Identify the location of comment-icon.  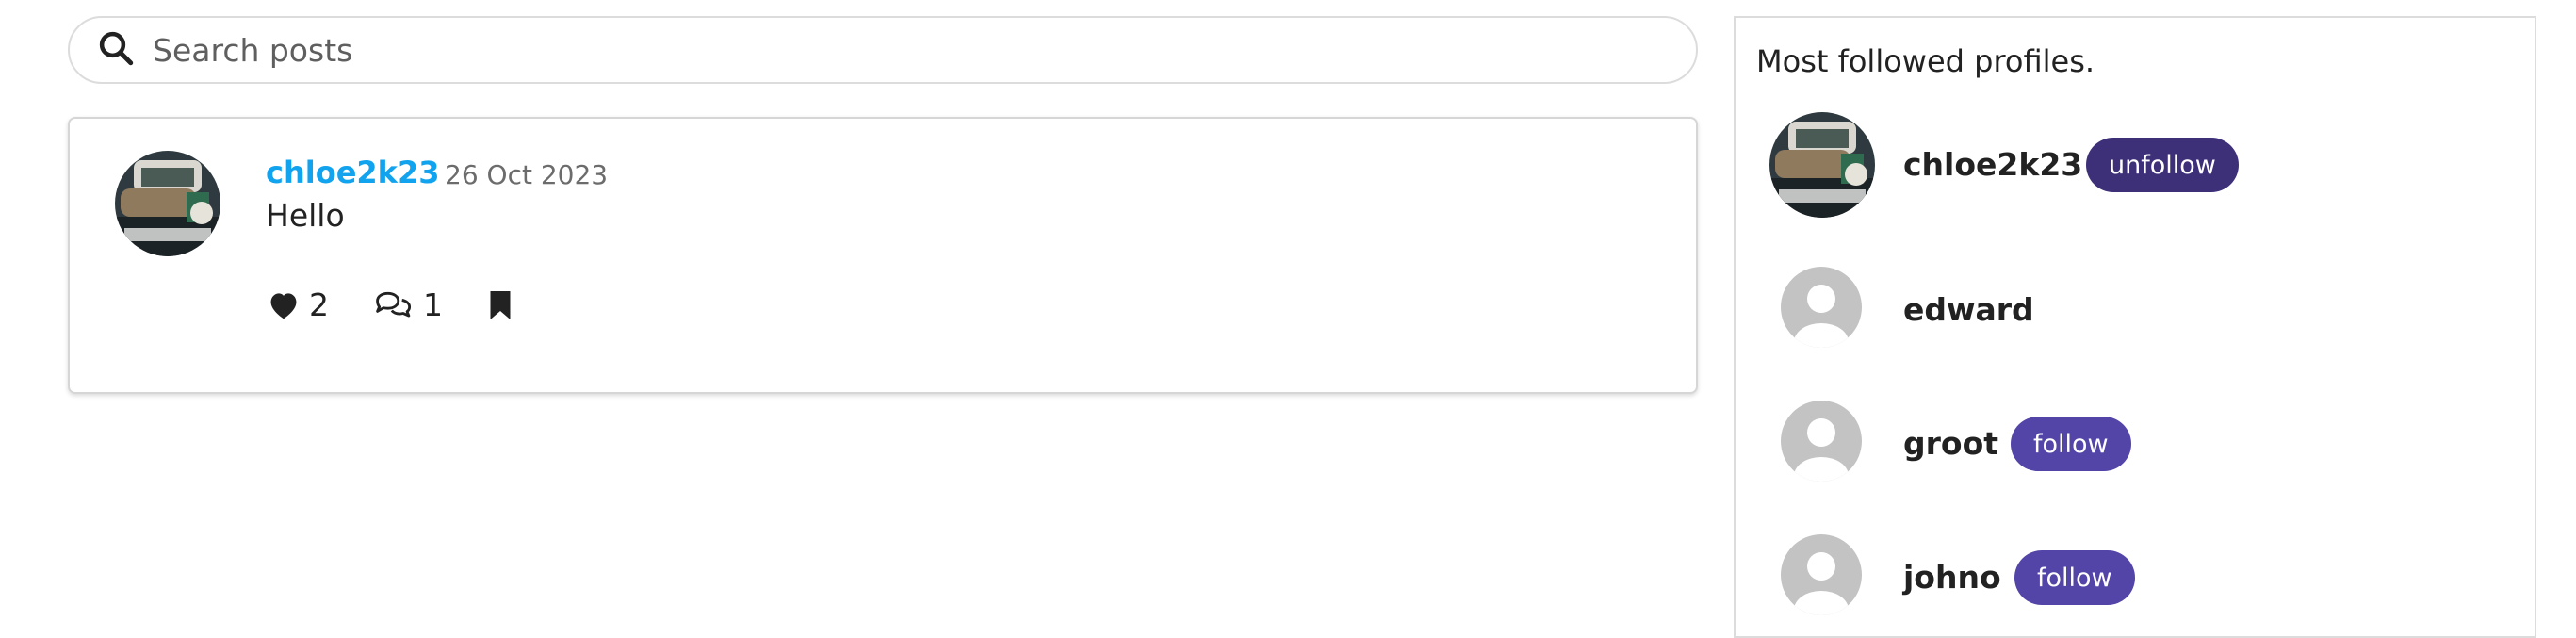
(394, 305).